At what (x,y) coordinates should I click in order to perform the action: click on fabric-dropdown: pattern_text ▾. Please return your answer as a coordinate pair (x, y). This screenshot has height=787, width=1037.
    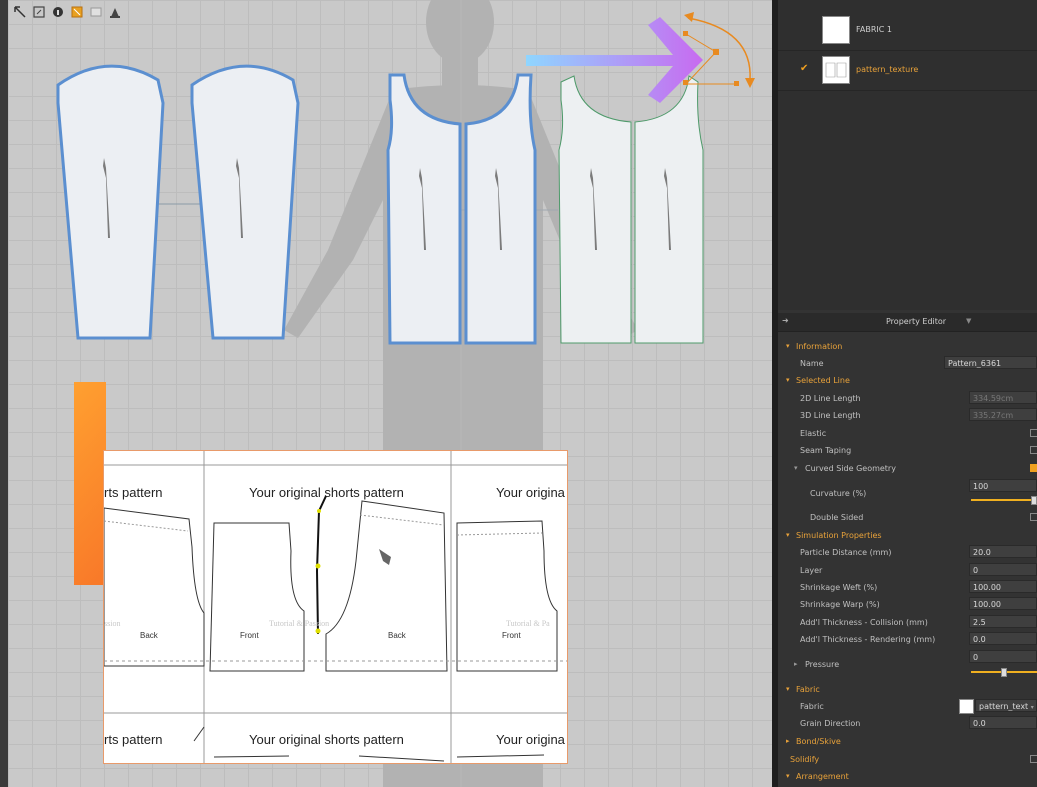
    Looking at the image, I should click on (1006, 705).